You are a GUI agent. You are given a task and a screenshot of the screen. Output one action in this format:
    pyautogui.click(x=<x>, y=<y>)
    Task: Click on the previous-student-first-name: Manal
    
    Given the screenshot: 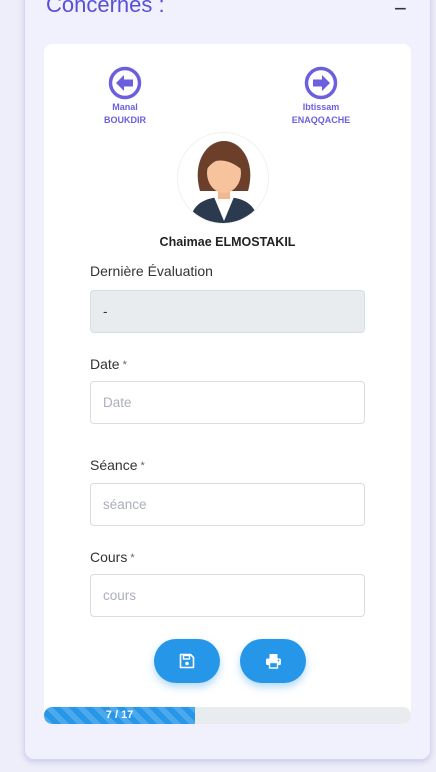 What is the action you would take?
    pyautogui.click(x=125, y=107)
    